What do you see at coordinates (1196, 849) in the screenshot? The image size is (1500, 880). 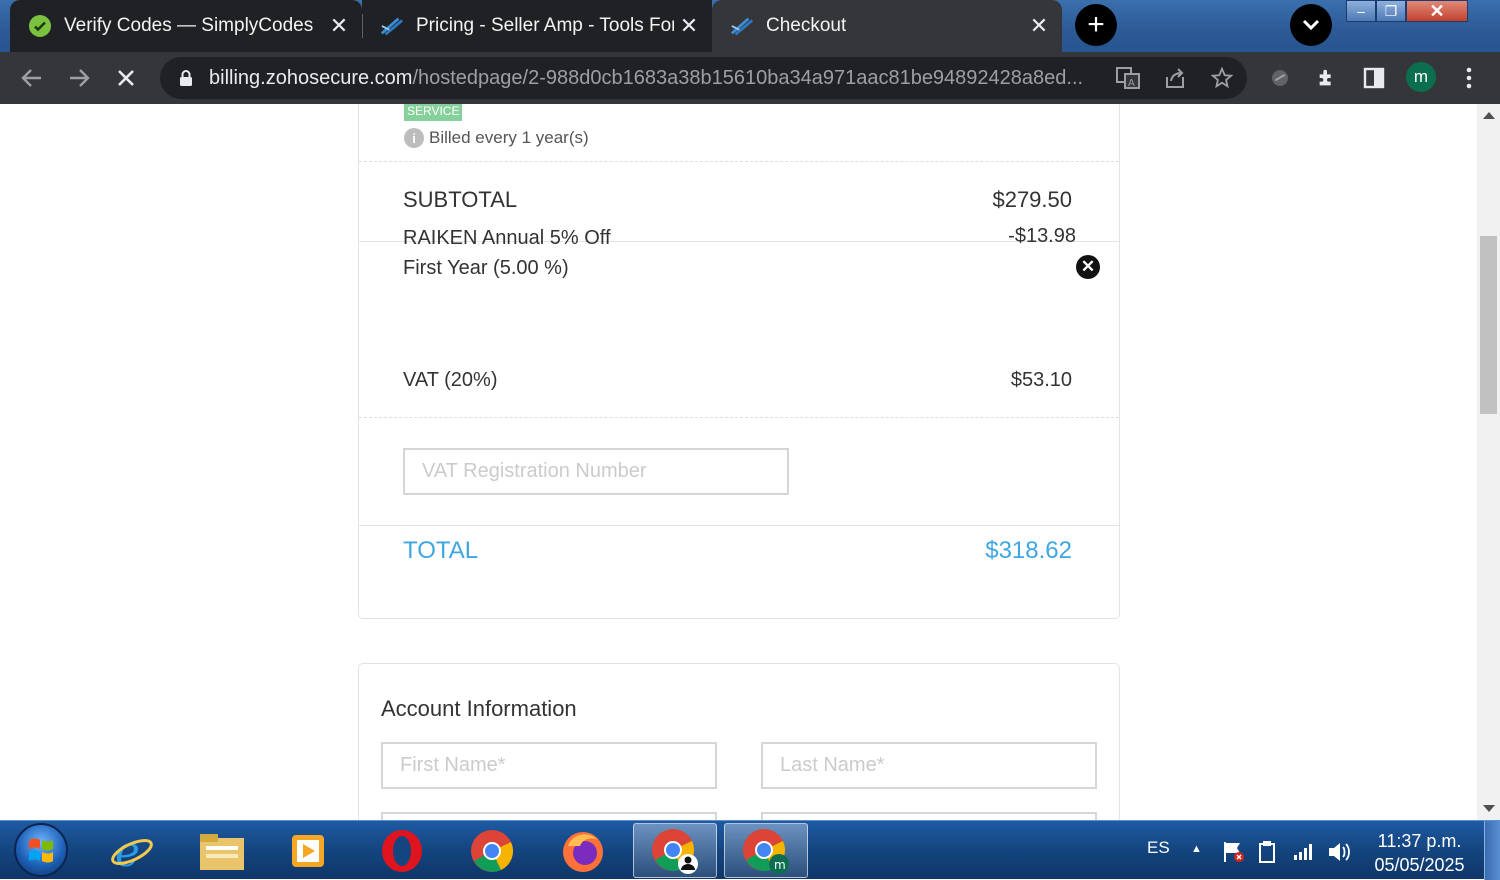 I see `show-hidden-icons-button: ▲` at bounding box center [1196, 849].